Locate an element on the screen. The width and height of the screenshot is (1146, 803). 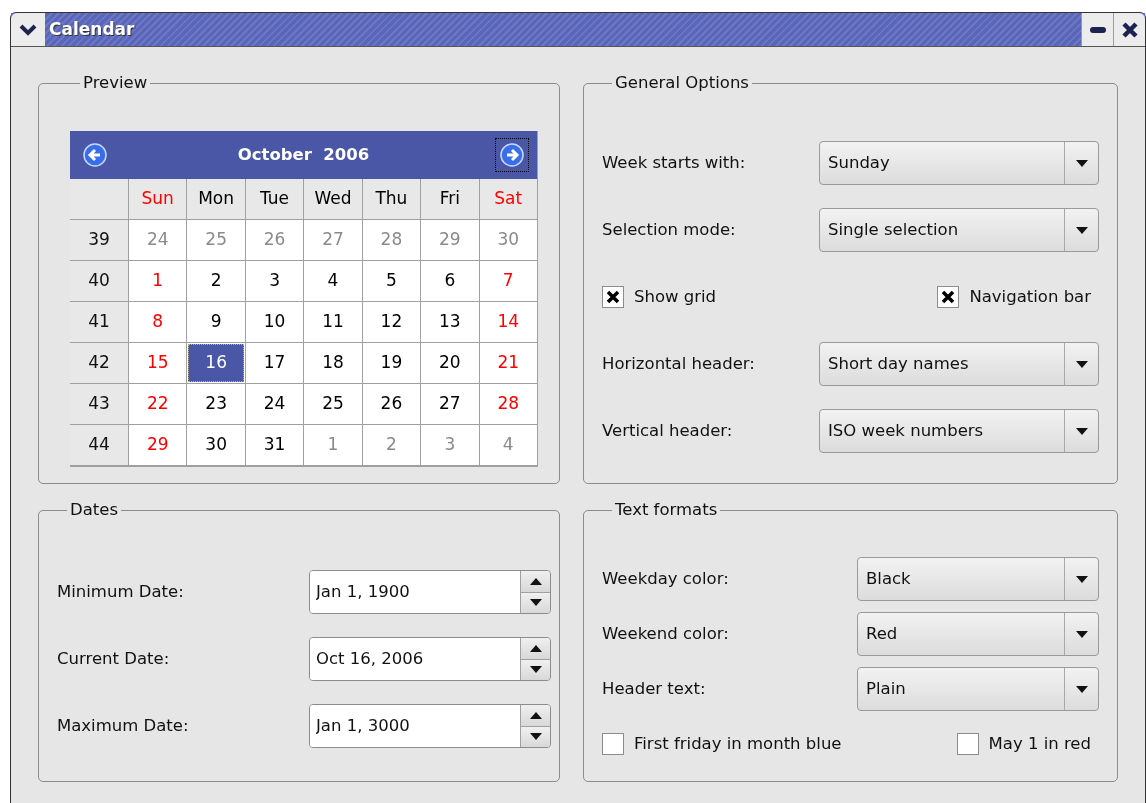
checkbox-label: May 1 in red is located at coordinates (1039, 743).